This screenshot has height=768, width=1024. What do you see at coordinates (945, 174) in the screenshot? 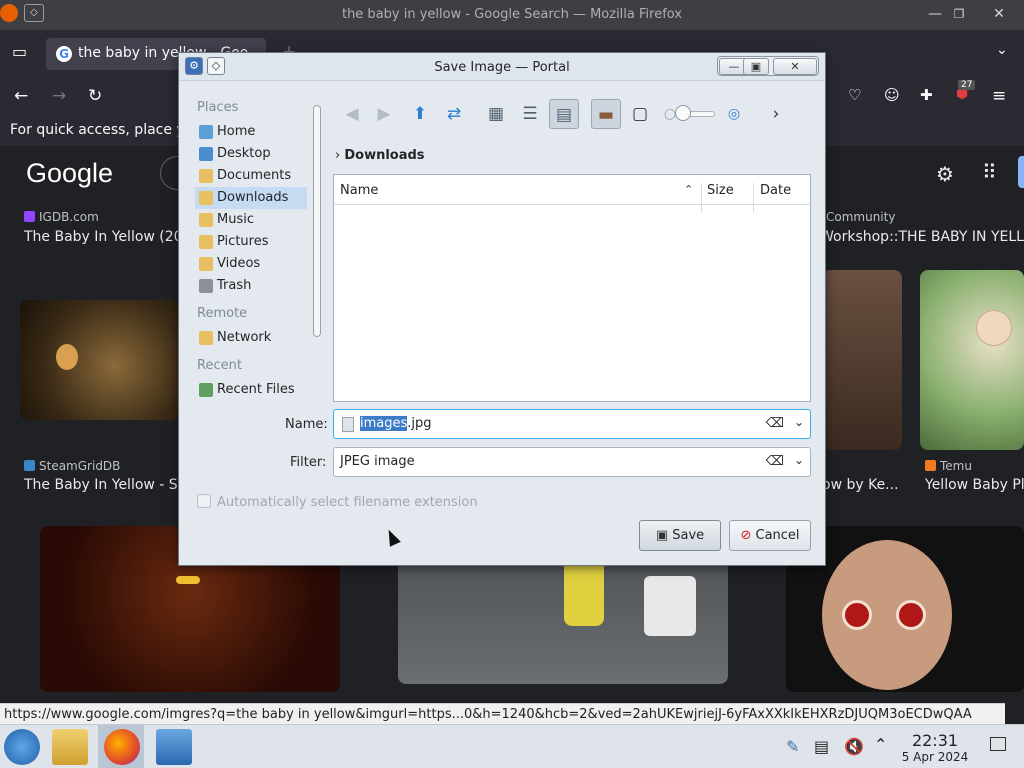
I see `settings-gear-icon: ⚙` at bounding box center [945, 174].